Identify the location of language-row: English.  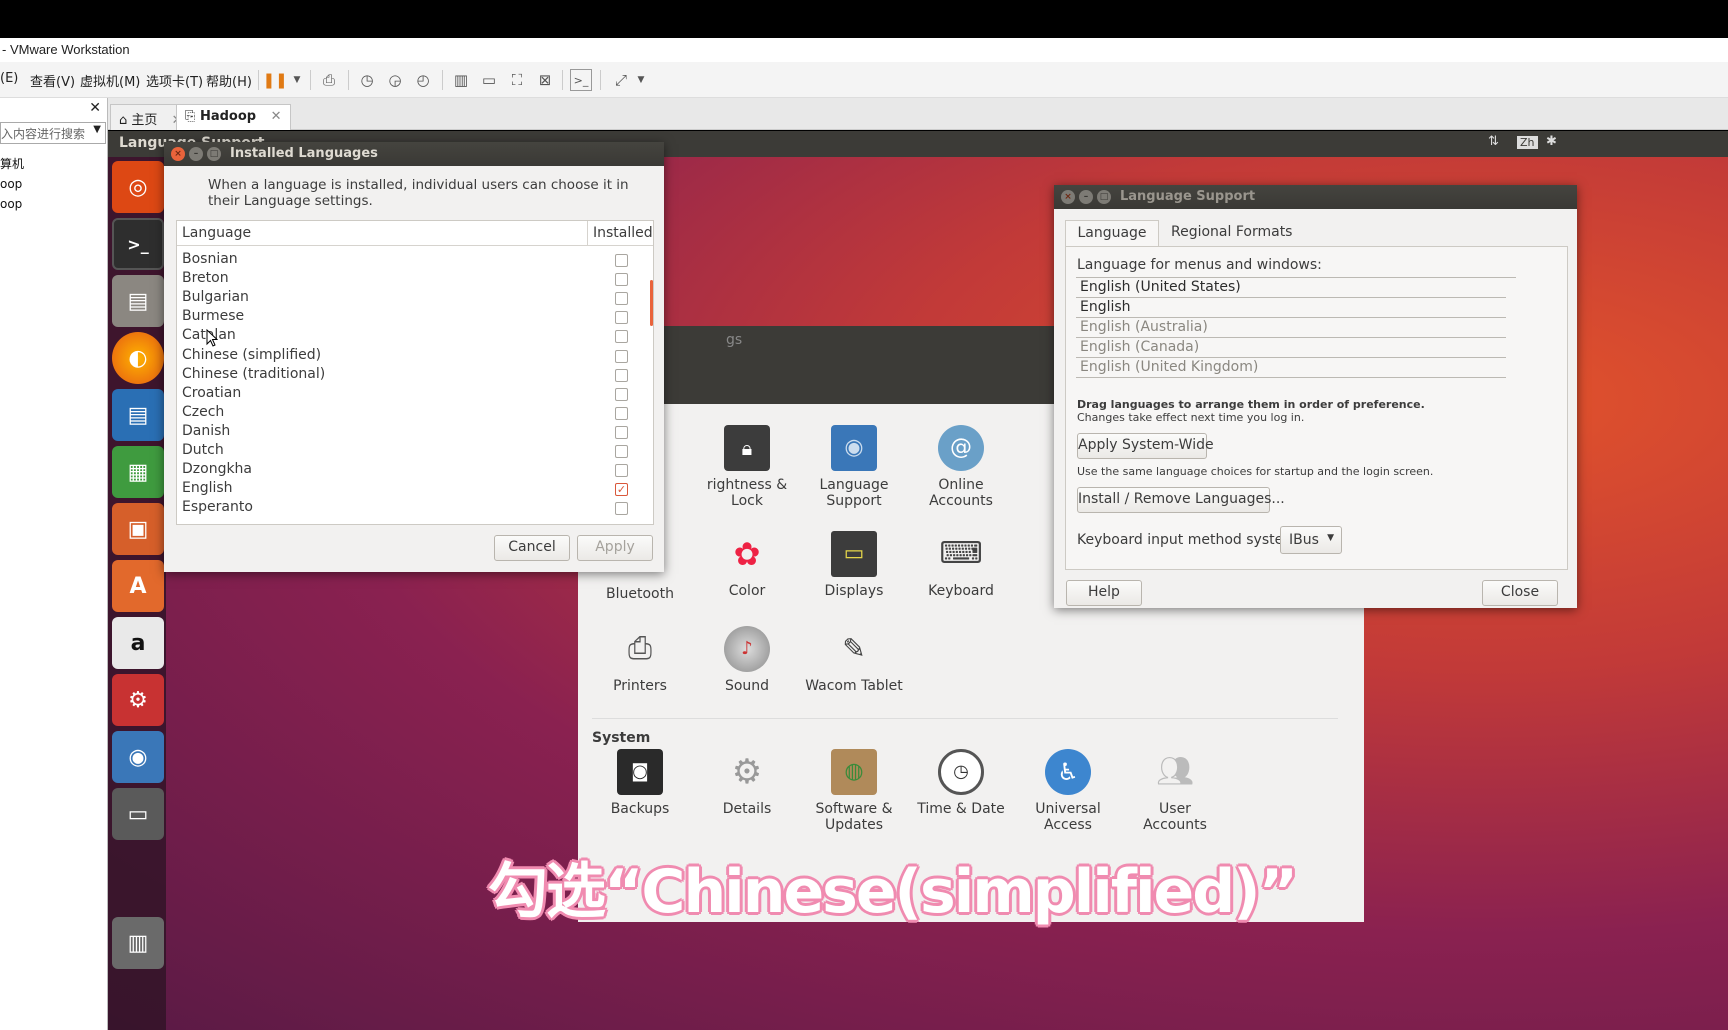
(207, 489).